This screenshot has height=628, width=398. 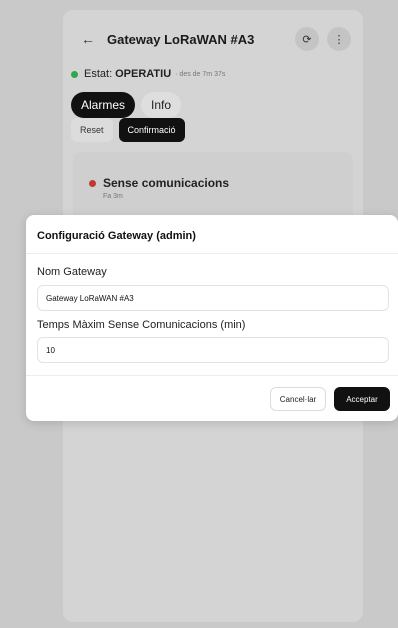 What do you see at coordinates (212, 375) in the screenshot?
I see `dialog-divider-bottom` at bounding box center [212, 375].